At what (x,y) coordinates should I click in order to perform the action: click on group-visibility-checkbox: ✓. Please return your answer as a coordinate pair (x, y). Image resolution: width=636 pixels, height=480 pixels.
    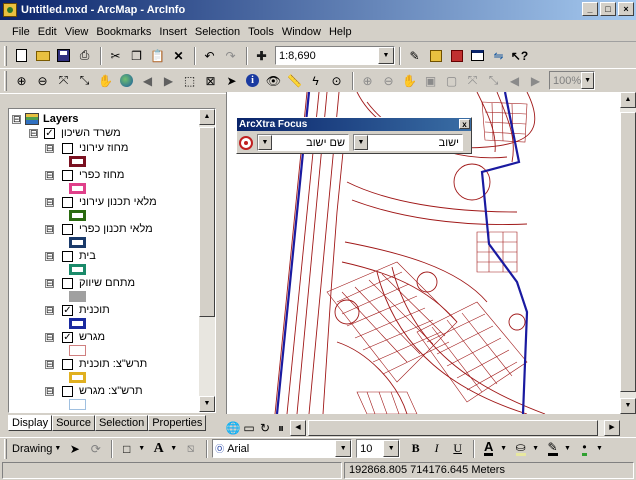
    Looking at the image, I should click on (49, 133).